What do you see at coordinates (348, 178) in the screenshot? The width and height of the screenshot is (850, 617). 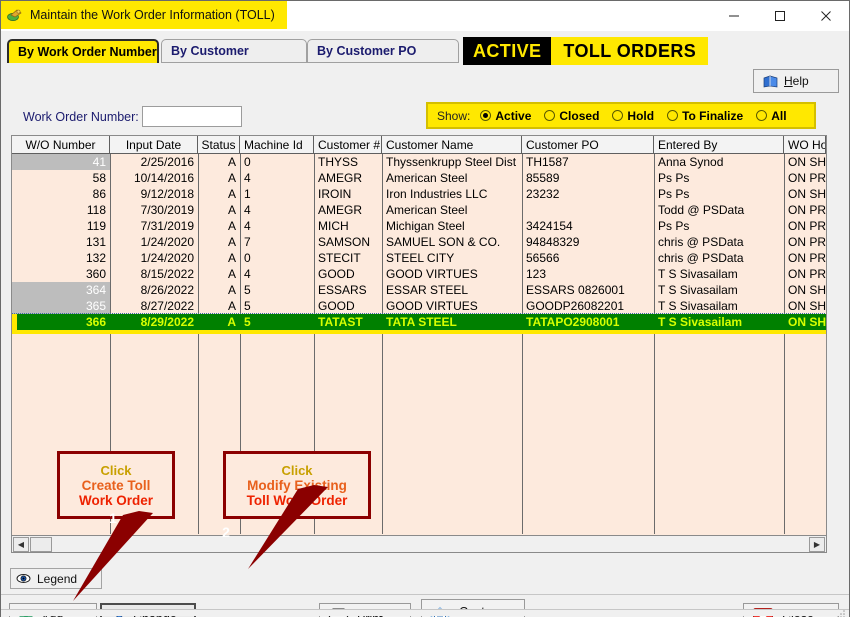 I see `grid-cell-custno: AMEGR` at bounding box center [348, 178].